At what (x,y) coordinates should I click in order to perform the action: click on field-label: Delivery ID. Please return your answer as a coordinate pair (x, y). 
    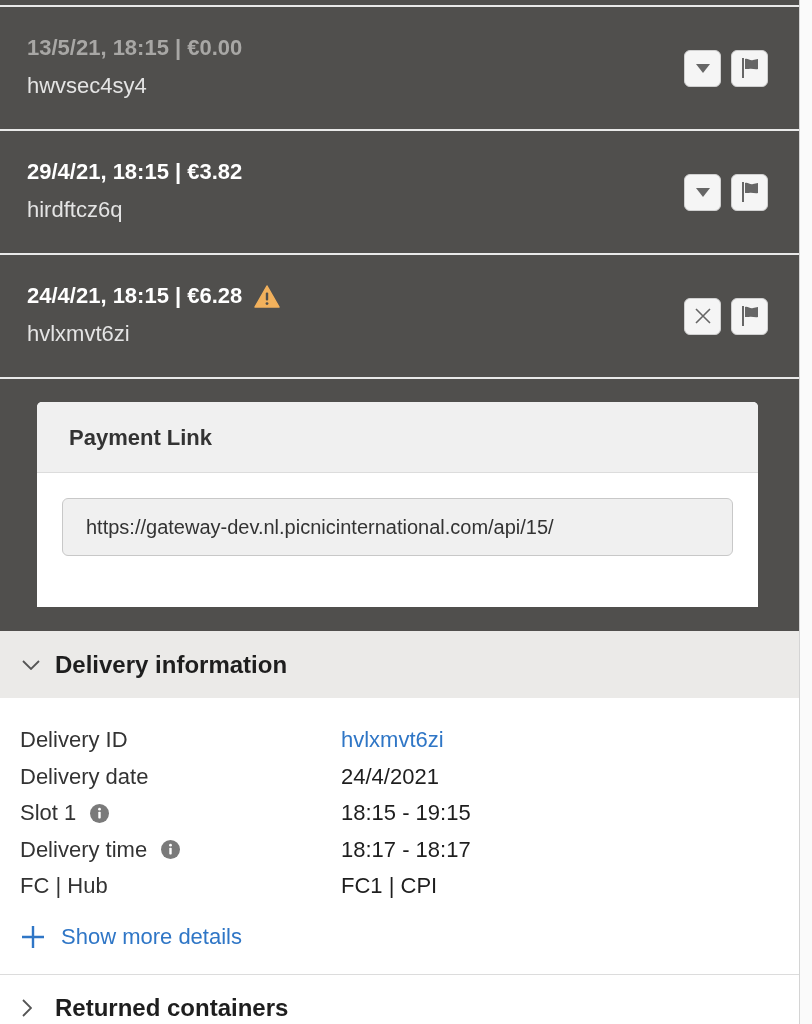
    Looking at the image, I should click on (74, 740).